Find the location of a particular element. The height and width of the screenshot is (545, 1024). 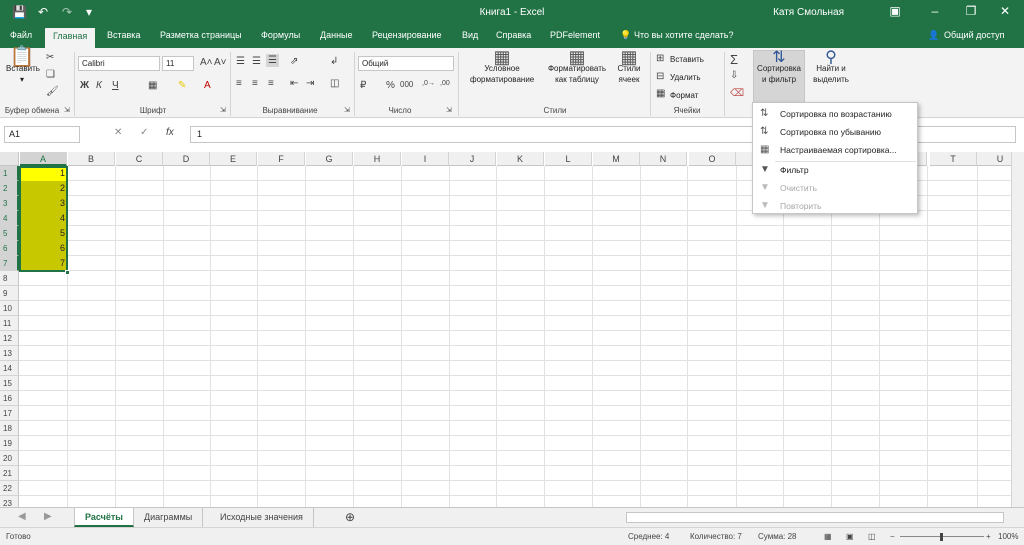

row-header: 18 is located at coordinates (9, 428).